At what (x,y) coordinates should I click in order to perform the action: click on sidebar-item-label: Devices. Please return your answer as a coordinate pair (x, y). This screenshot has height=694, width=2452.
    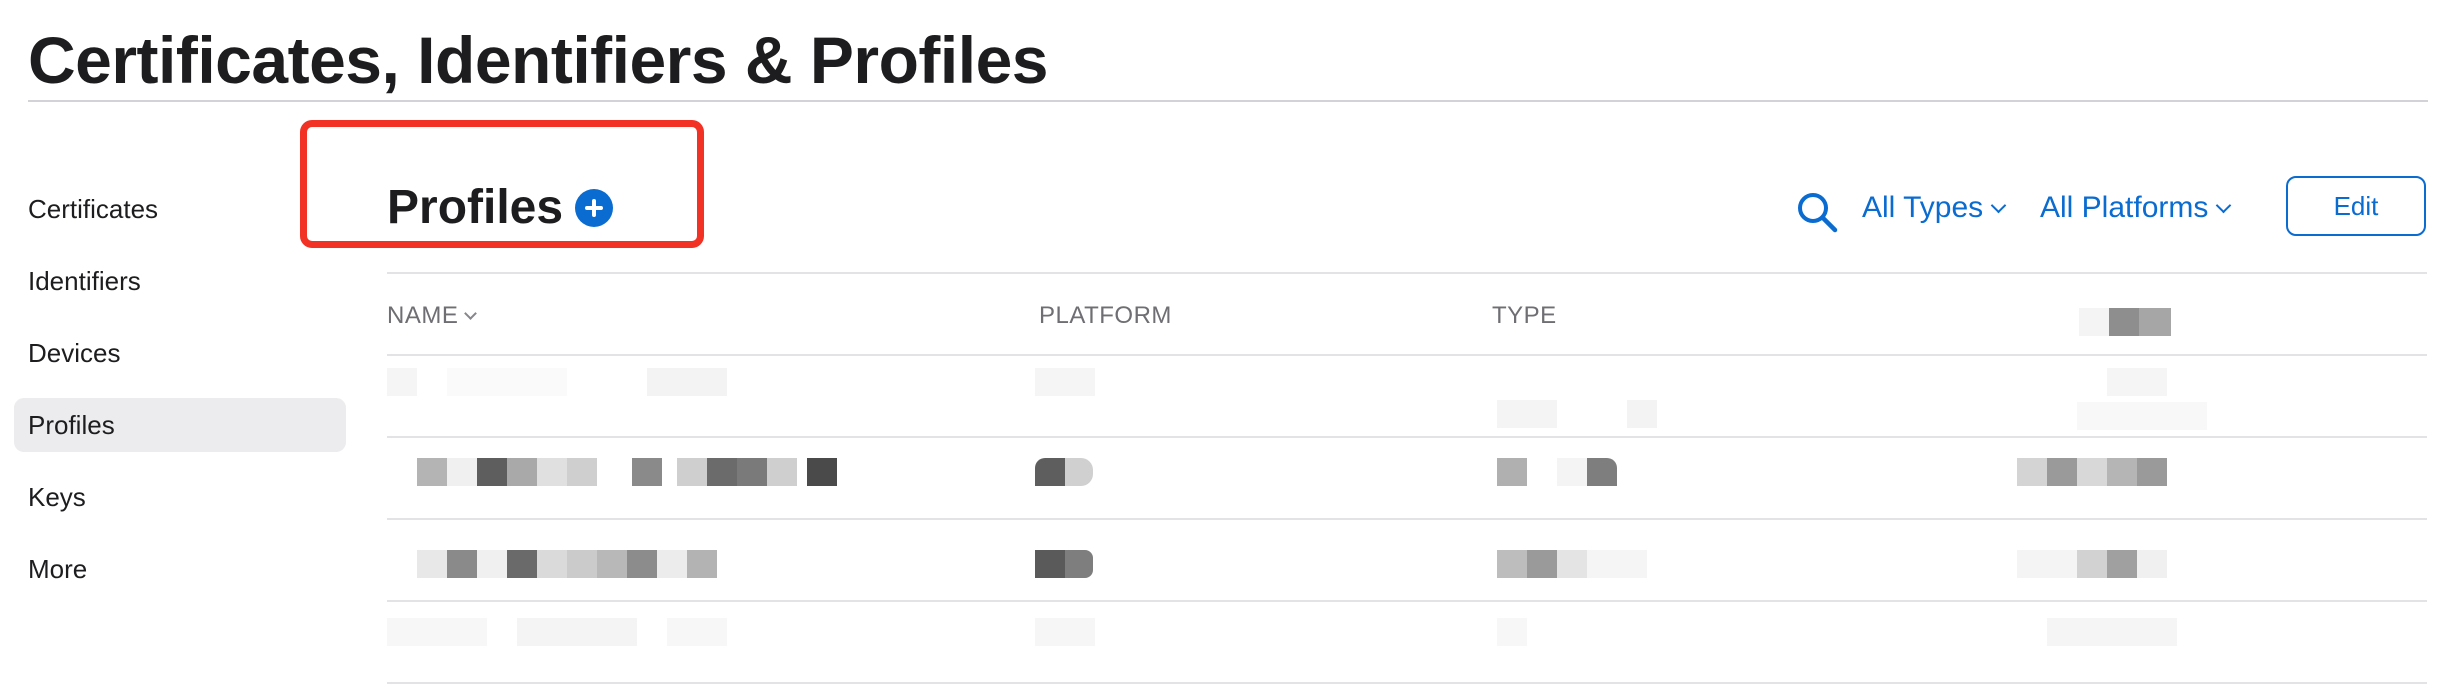
    Looking at the image, I should click on (74, 353).